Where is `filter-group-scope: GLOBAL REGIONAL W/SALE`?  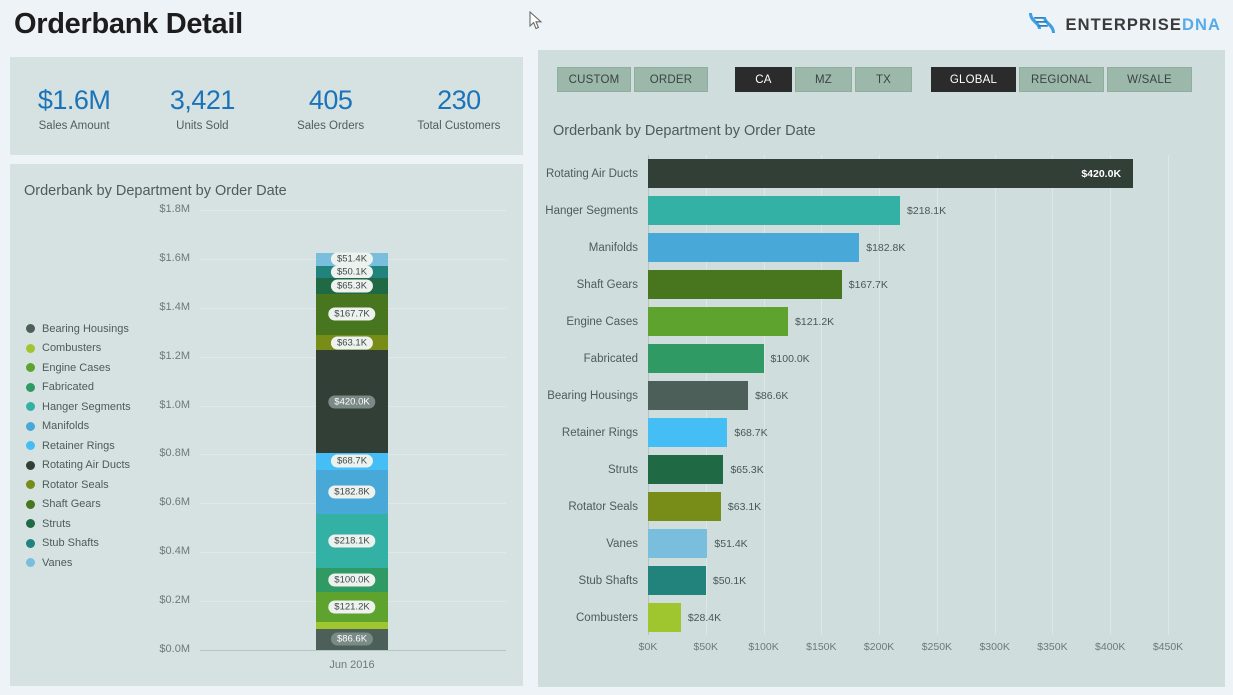 filter-group-scope: GLOBAL REGIONAL W/SALE is located at coordinates (1061, 79).